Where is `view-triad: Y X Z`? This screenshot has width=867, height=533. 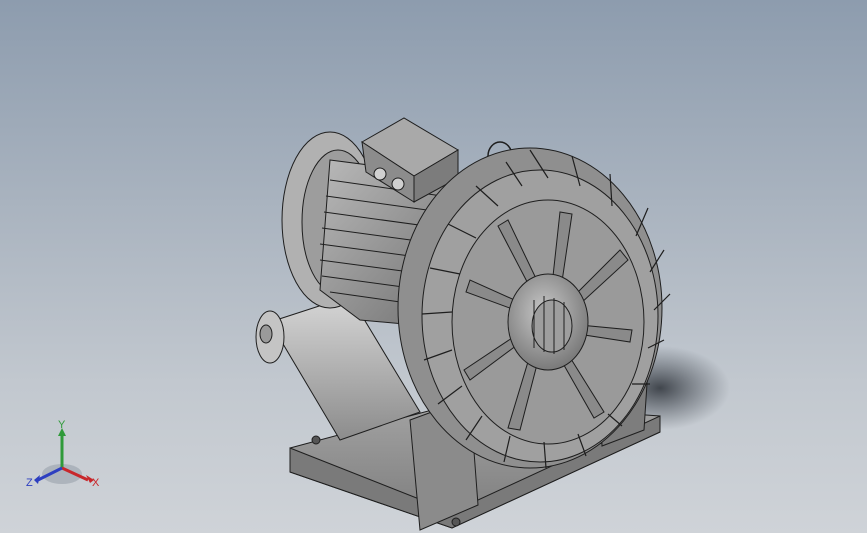 view-triad: Y X Z is located at coordinates (63, 454).